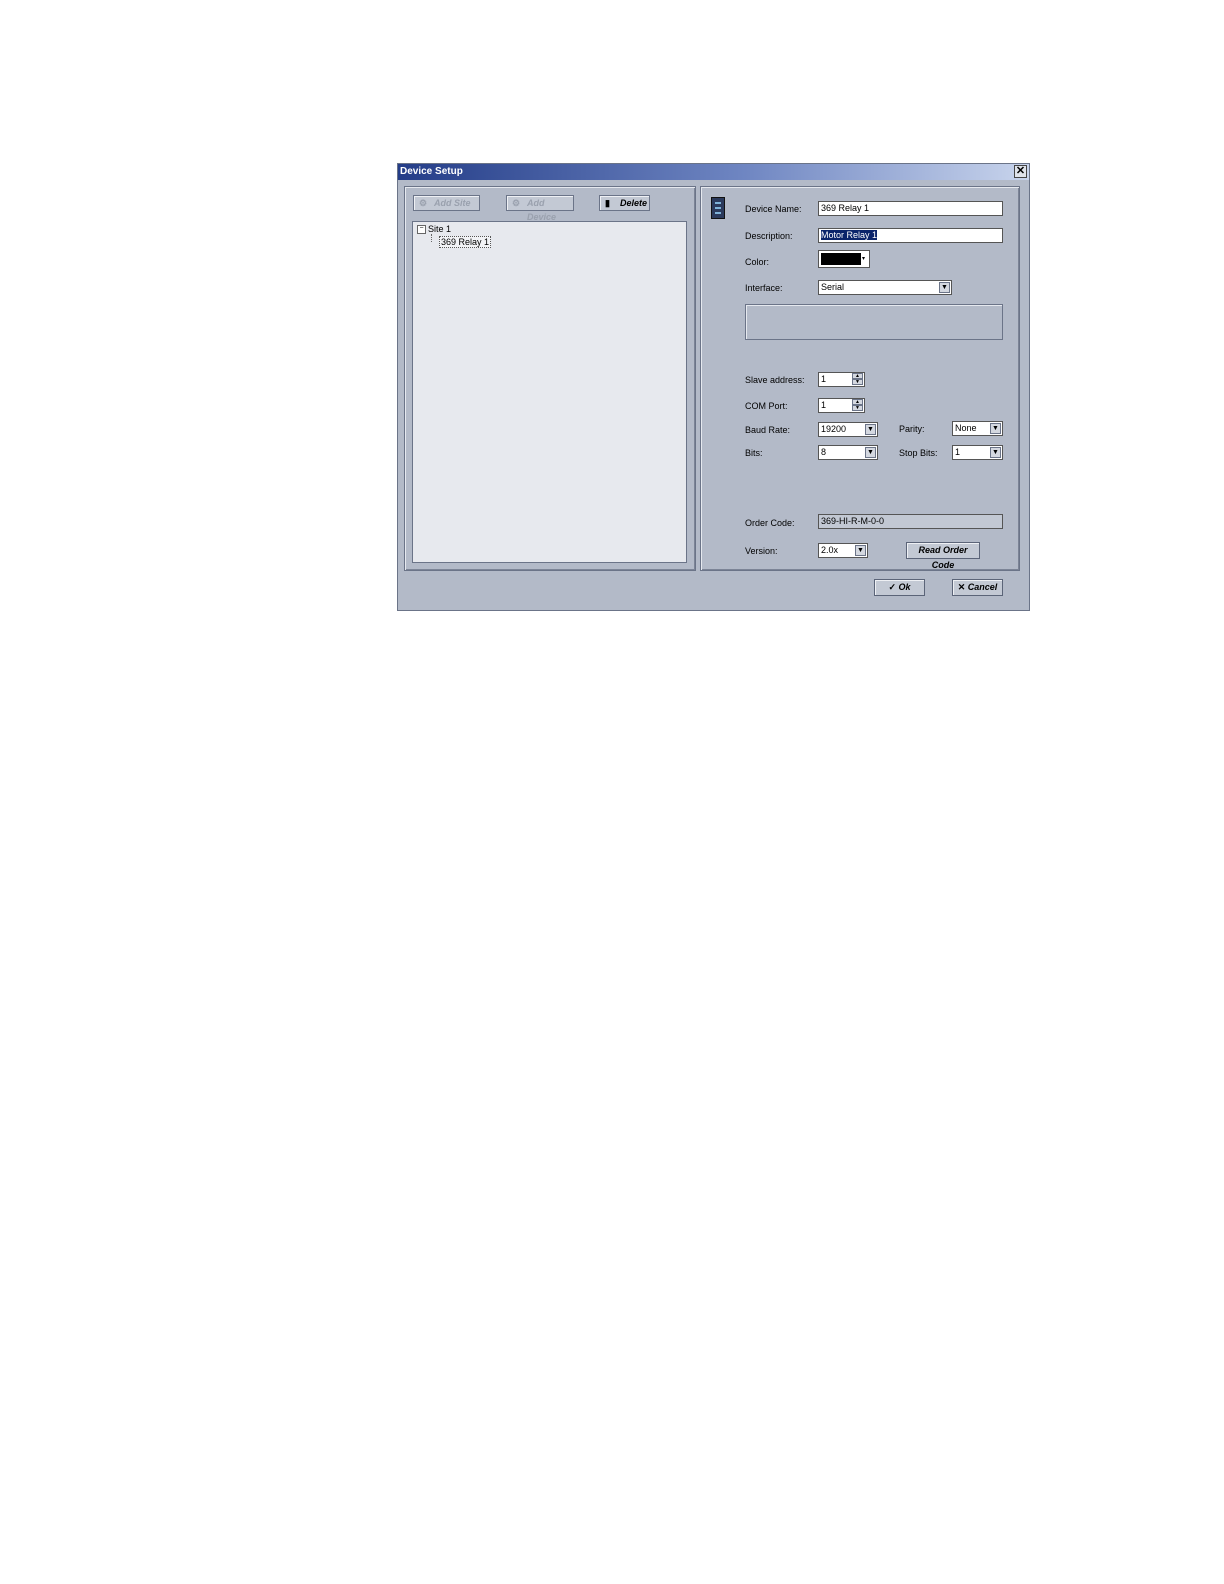 The image size is (1224, 1584). I want to click on tree-item-site: − Site 1, so click(434, 229).